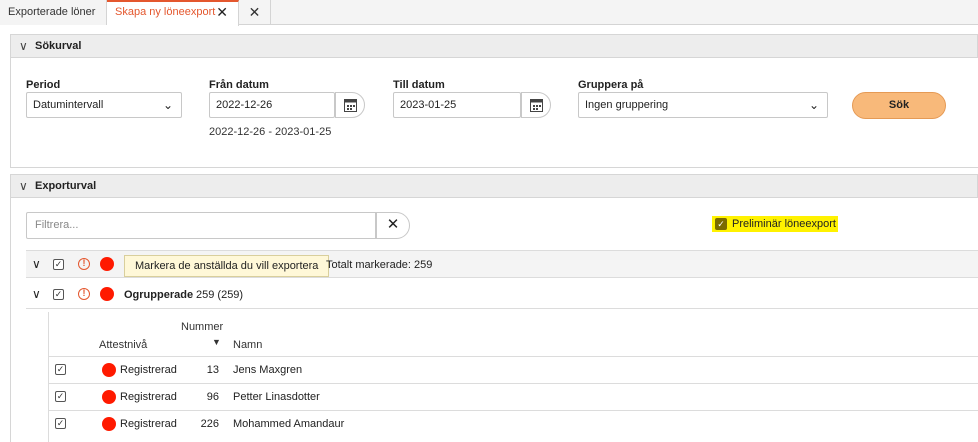 The image size is (978, 442). What do you see at coordinates (159, 295) in the screenshot?
I see `group-name: Ogrupperade` at bounding box center [159, 295].